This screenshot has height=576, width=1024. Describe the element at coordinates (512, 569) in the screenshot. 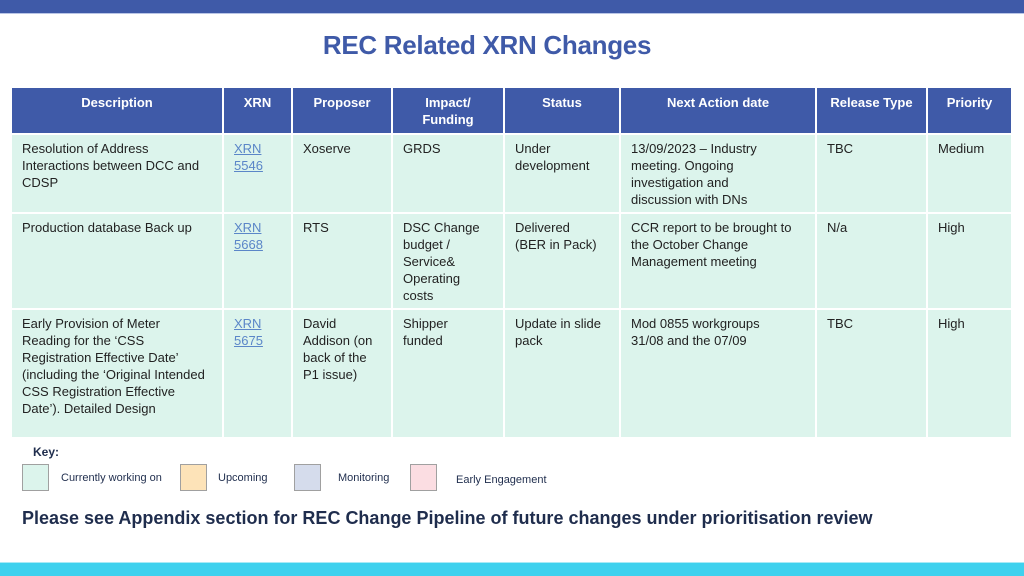

I see `bottom-banner` at that location.